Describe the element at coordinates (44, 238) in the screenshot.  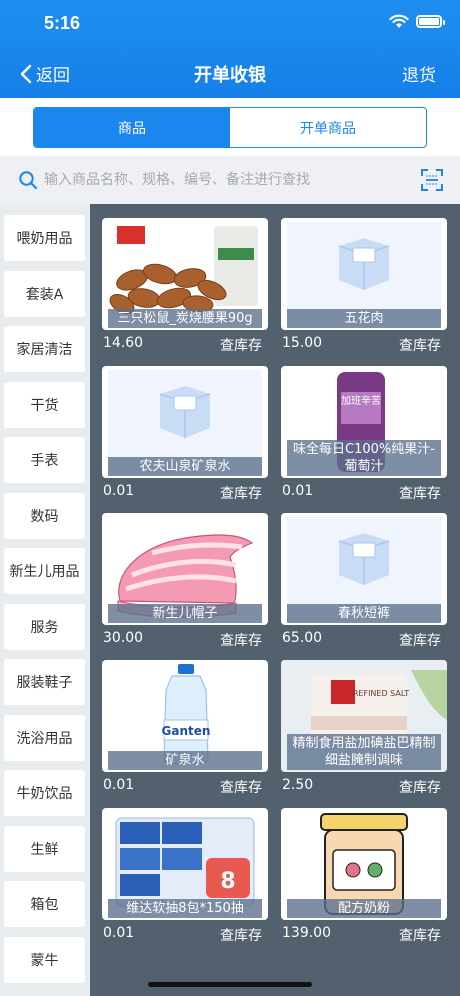
I see `category-item: 喂奶用品` at that location.